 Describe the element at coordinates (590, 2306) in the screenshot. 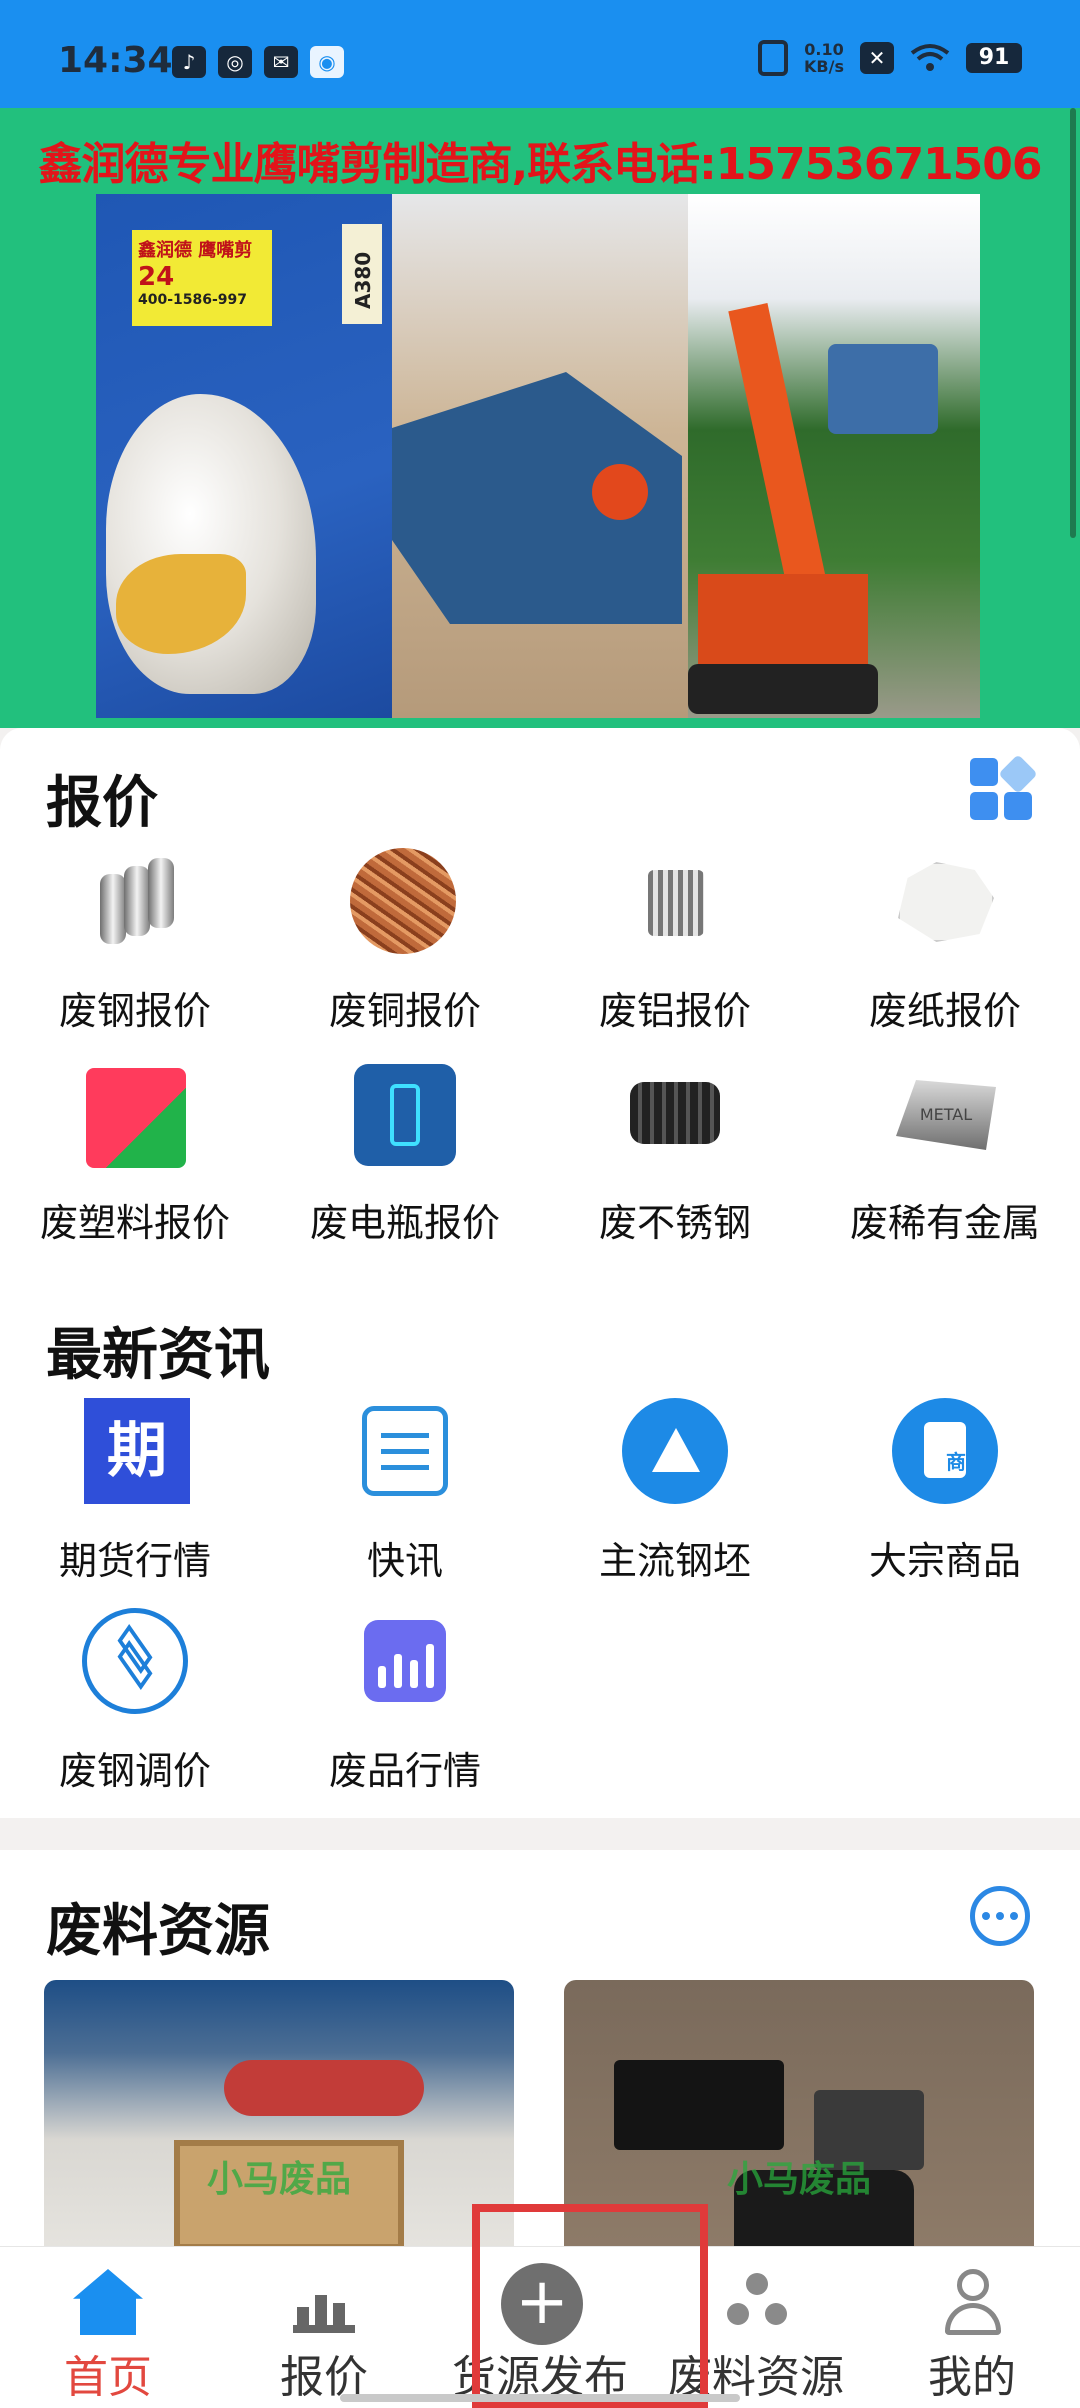

I see `highlight-annotation` at that location.